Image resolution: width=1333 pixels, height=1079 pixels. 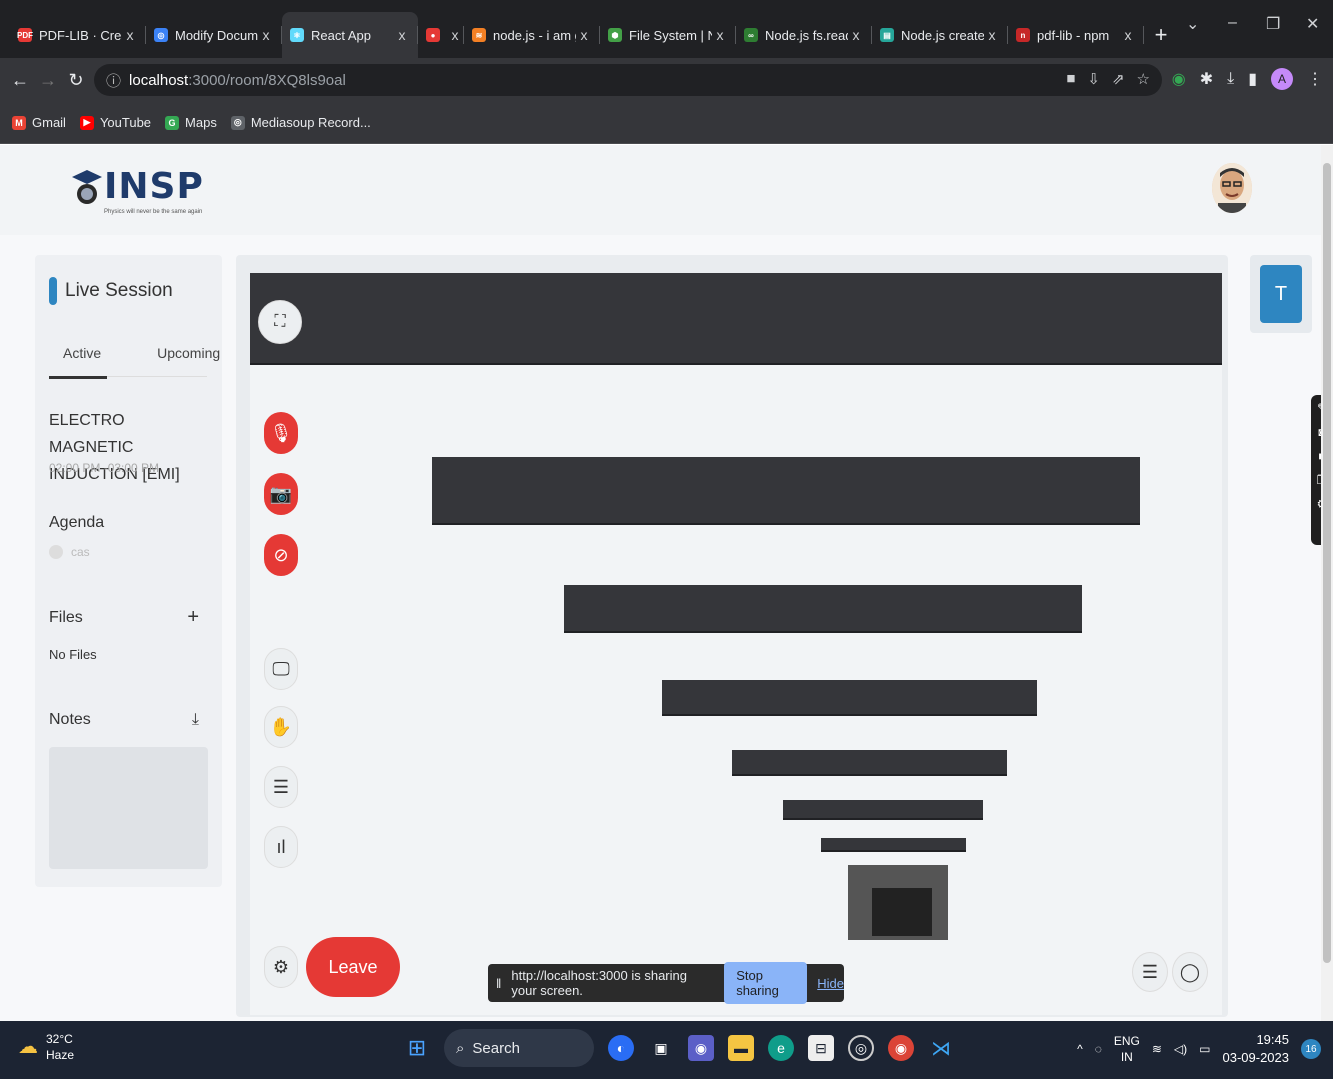 What do you see at coordinates (59, 1039) in the screenshot?
I see `temperature: 32°C` at bounding box center [59, 1039].